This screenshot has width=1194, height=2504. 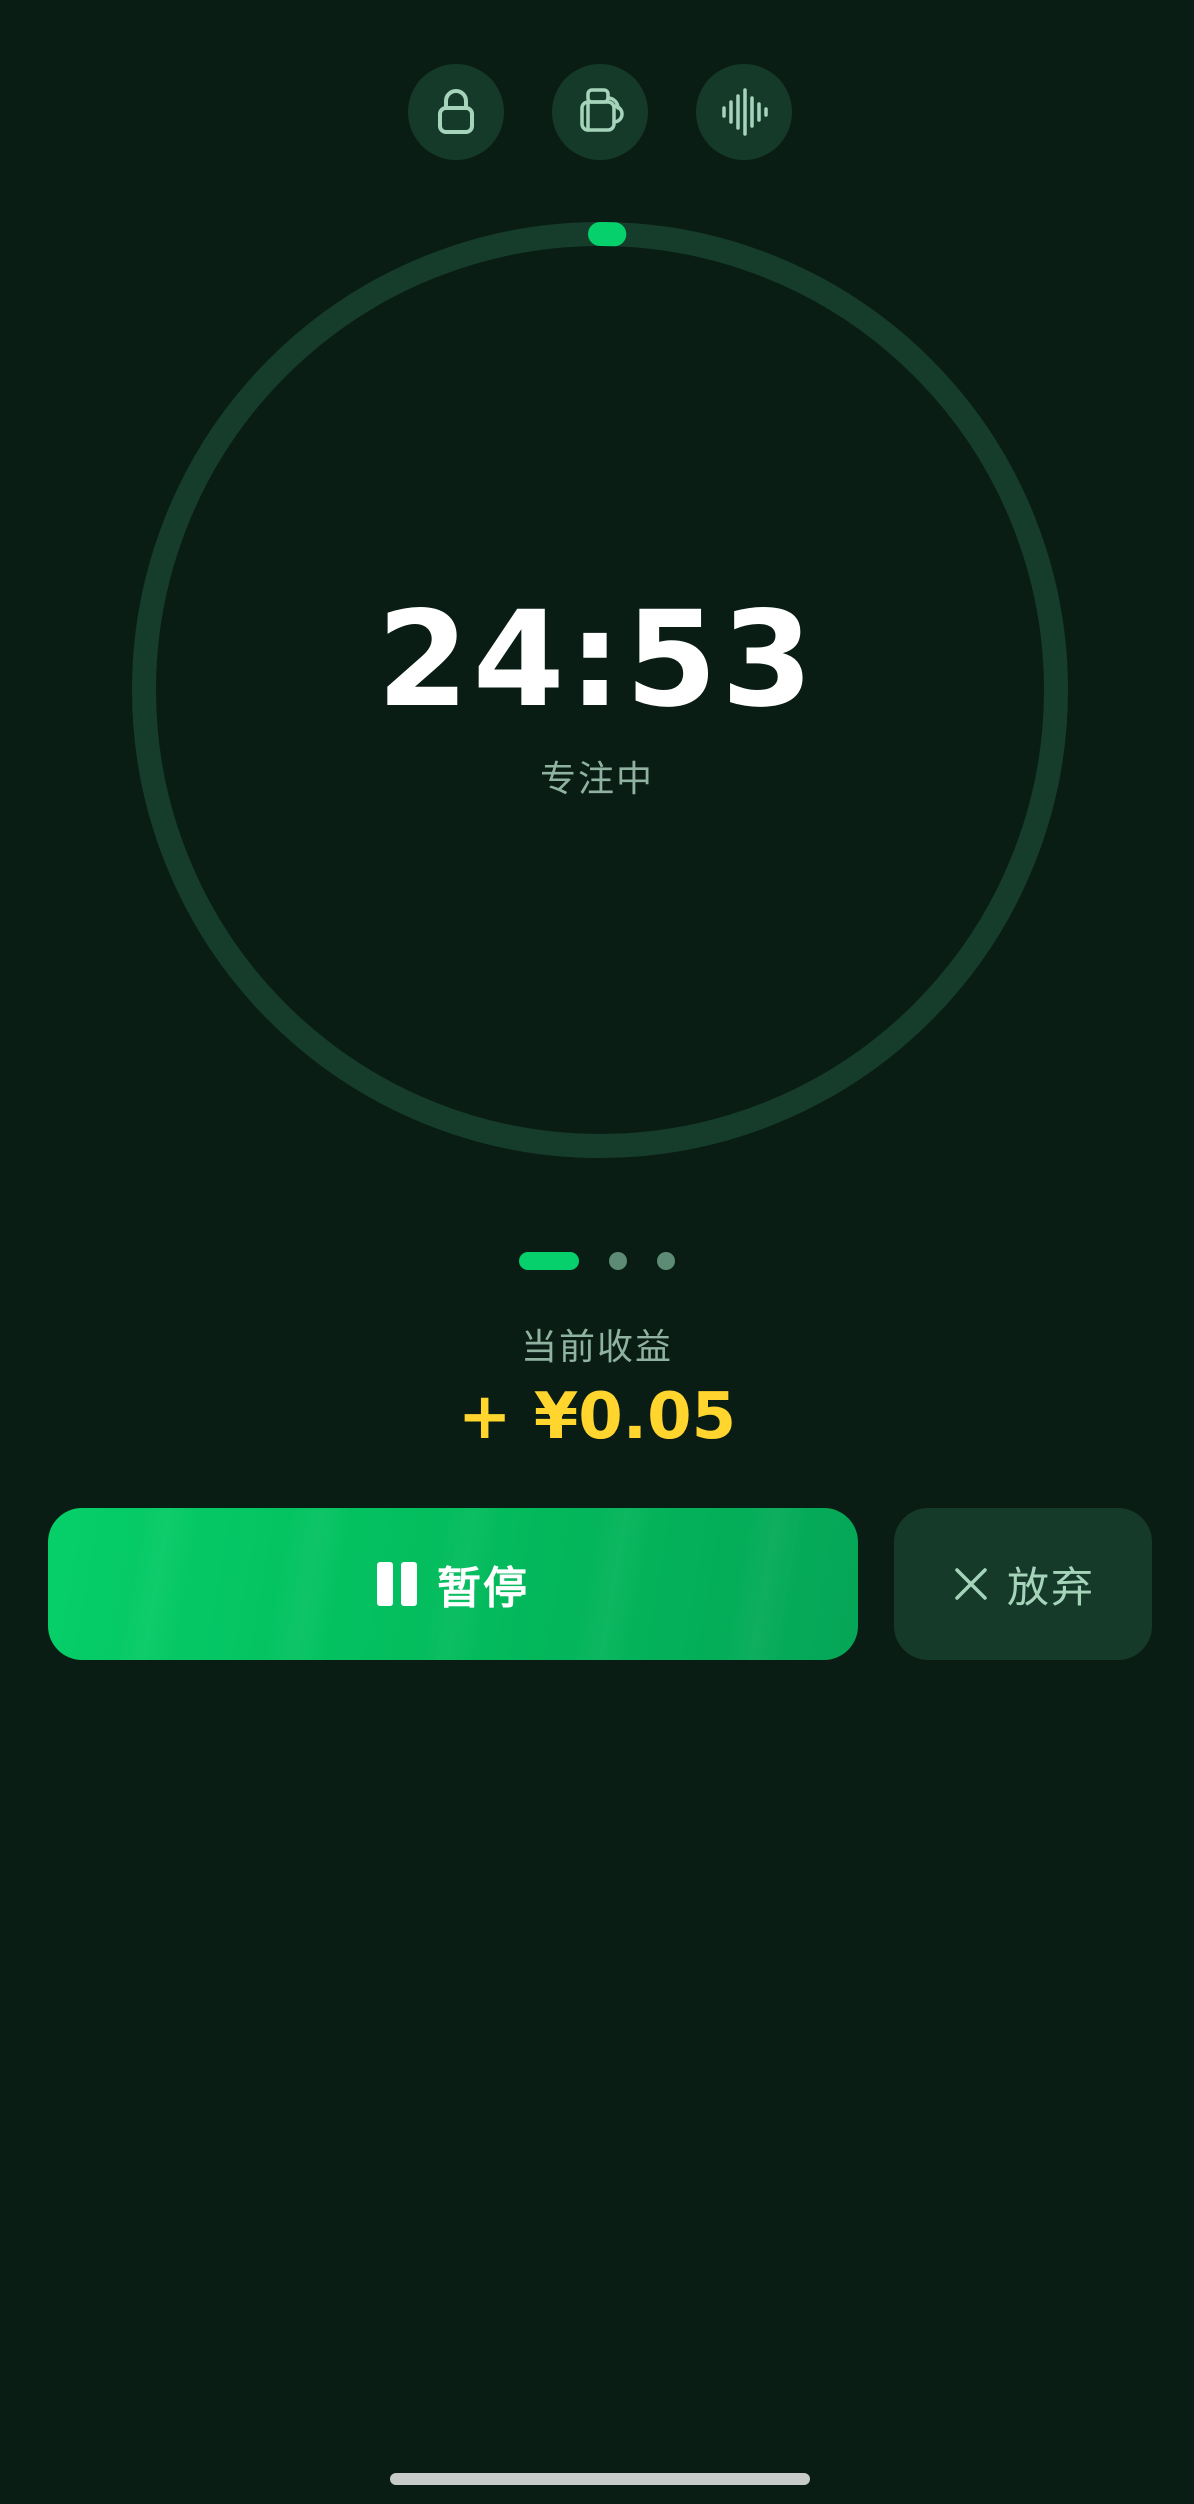 I want to click on earnings-label: 当前收益, so click(x=596, y=1347).